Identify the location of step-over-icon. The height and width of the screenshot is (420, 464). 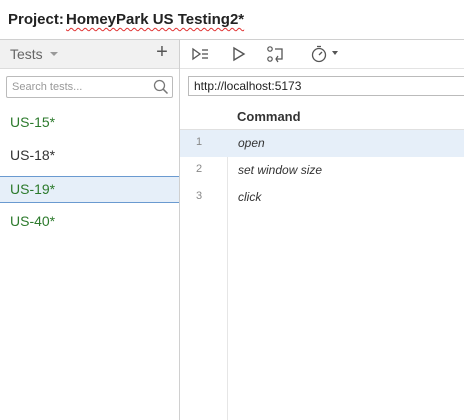
(276, 54).